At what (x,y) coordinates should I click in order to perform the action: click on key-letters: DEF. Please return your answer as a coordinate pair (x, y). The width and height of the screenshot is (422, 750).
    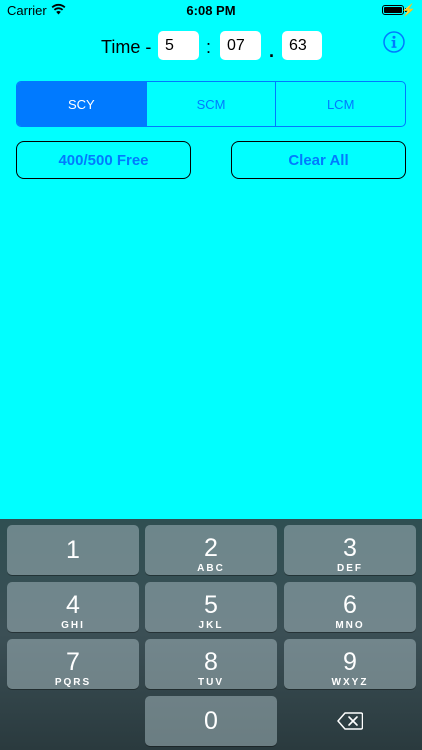
    Looking at the image, I should click on (350, 568).